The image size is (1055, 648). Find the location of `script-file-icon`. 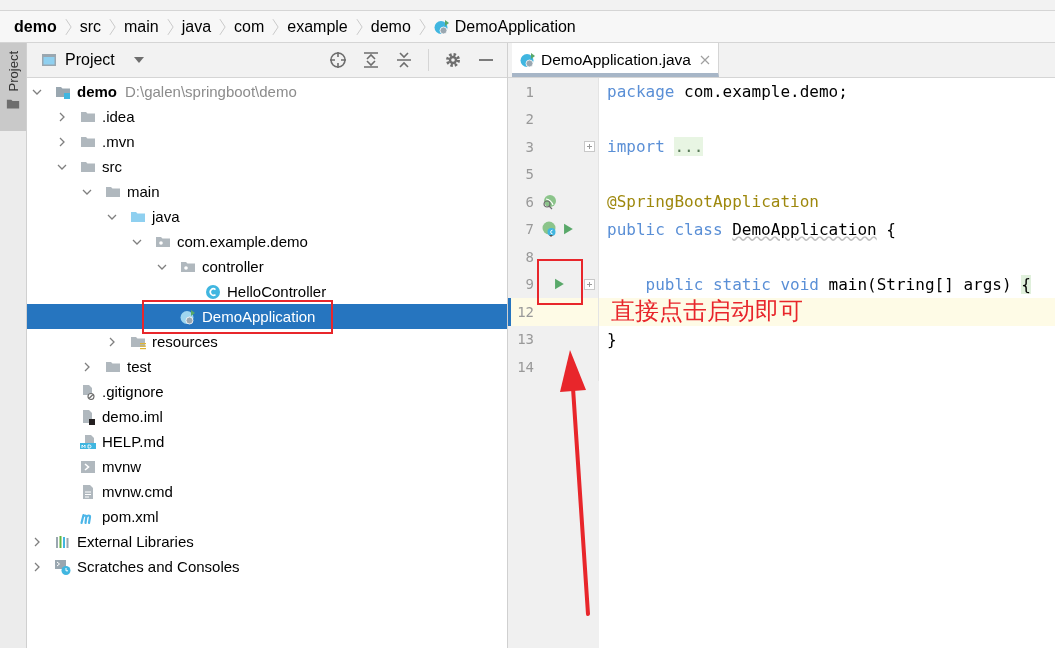

script-file-icon is located at coordinates (88, 466).